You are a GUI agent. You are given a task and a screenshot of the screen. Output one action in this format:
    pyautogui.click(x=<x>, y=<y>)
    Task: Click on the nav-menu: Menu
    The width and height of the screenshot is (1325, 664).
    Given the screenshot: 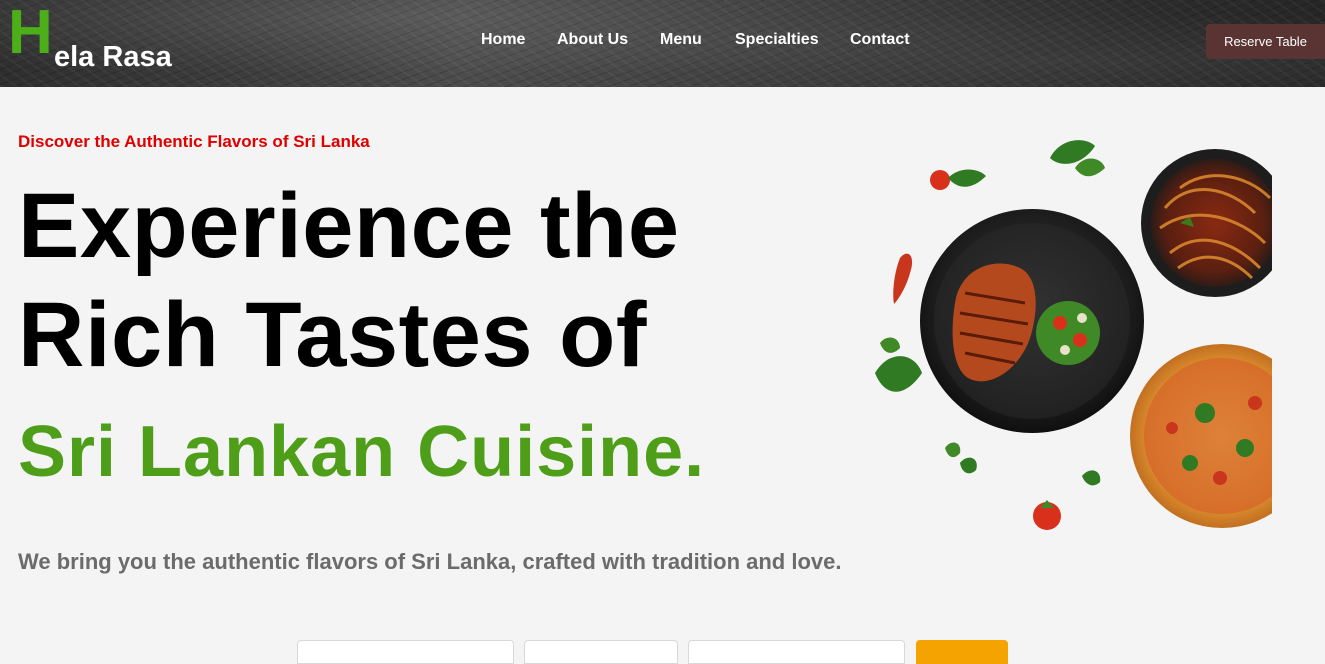 What is the action you would take?
    pyautogui.click(x=681, y=40)
    